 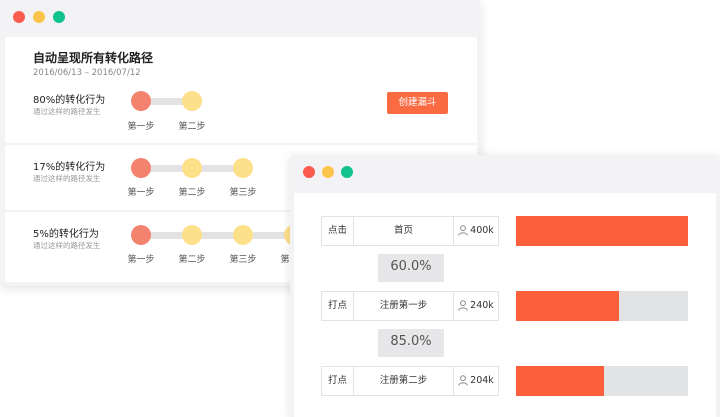 What do you see at coordinates (411, 343) in the screenshot?
I see `conversion-rate: 85.0%` at bounding box center [411, 343].